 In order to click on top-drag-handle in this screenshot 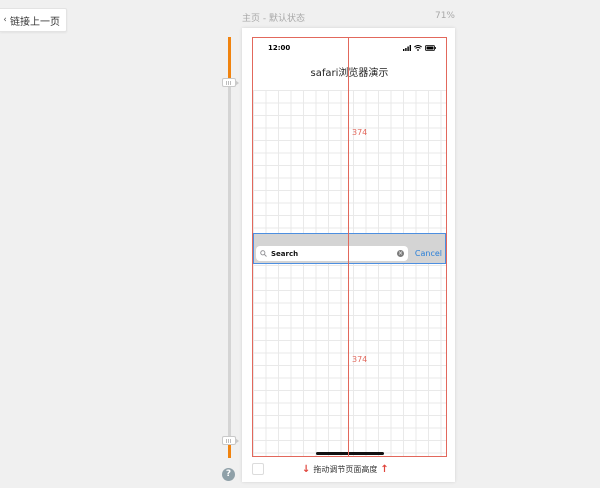, I will do `click(230, 82)`.